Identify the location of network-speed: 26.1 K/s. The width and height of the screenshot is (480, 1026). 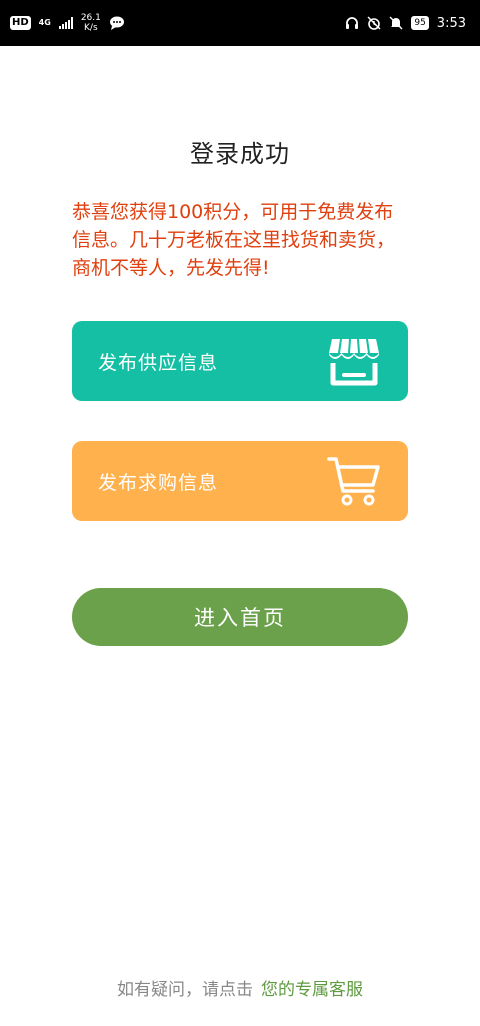
(91, 23).